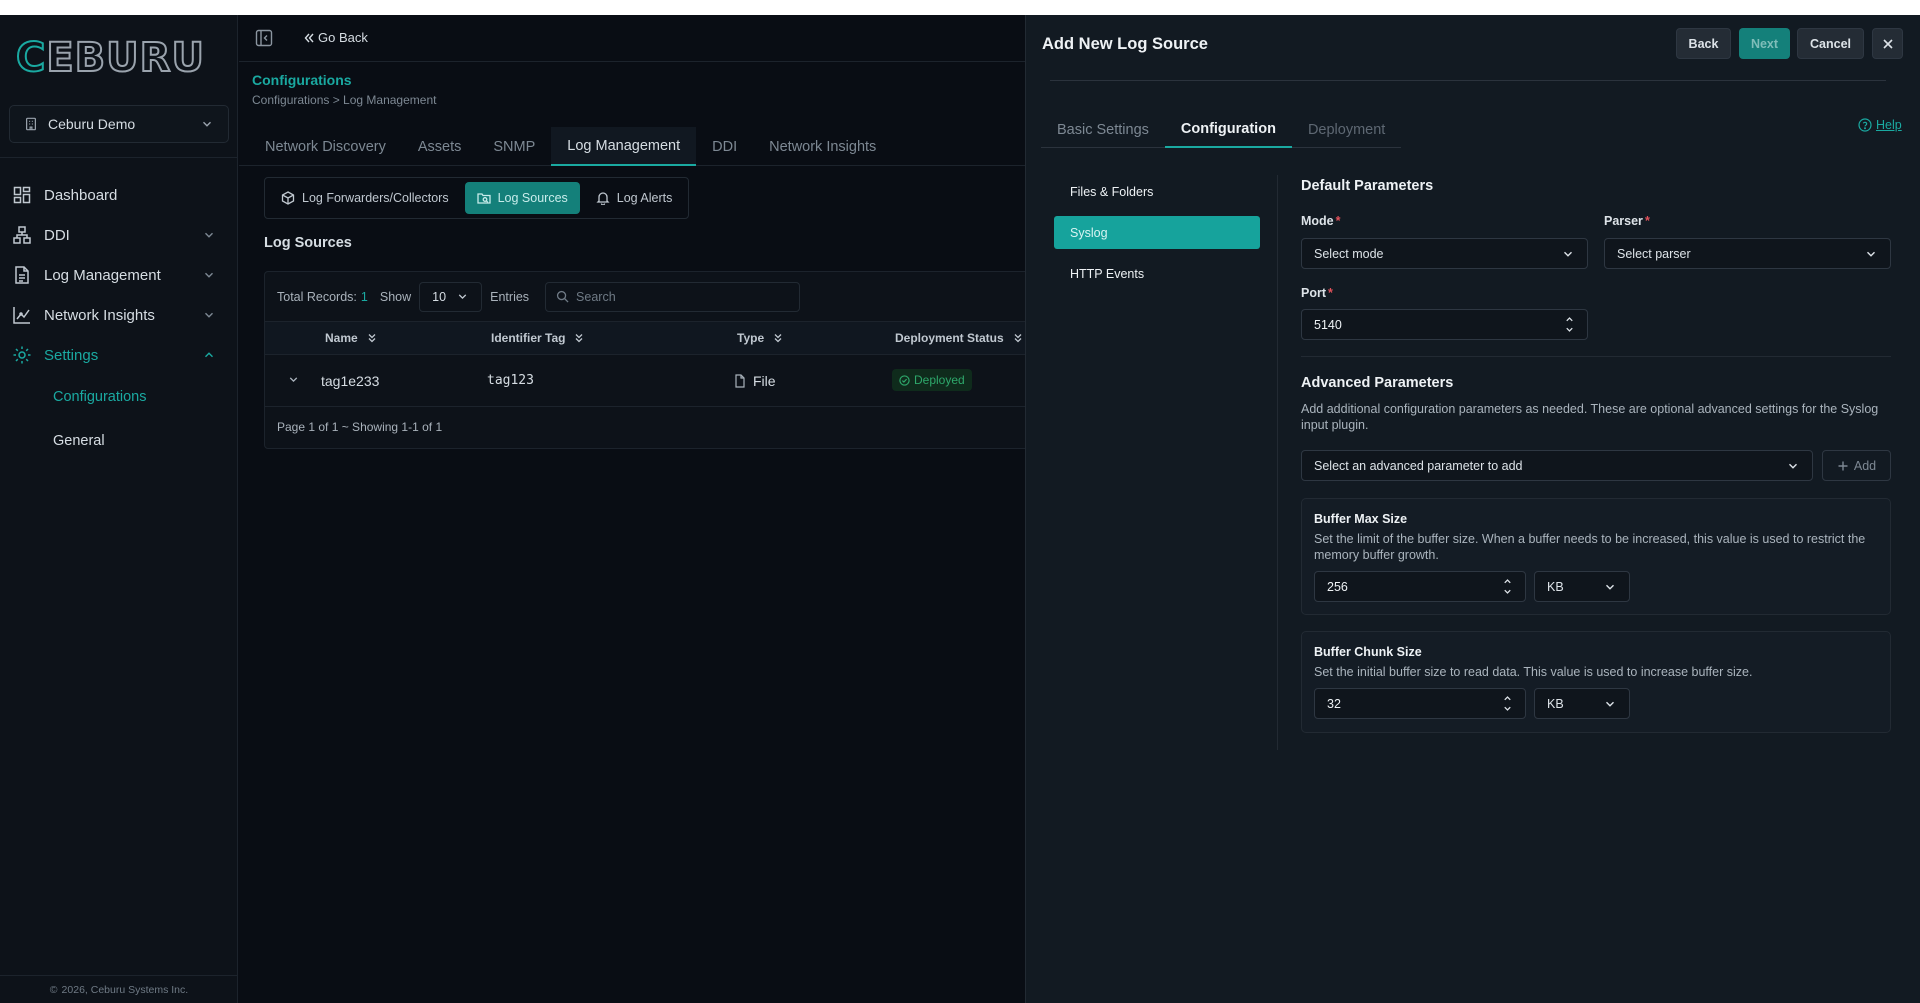 The width and height of the screenshot is (1920, 1003). I want to click on default-parameters-title: Default Parameters, so click(1367, 186).